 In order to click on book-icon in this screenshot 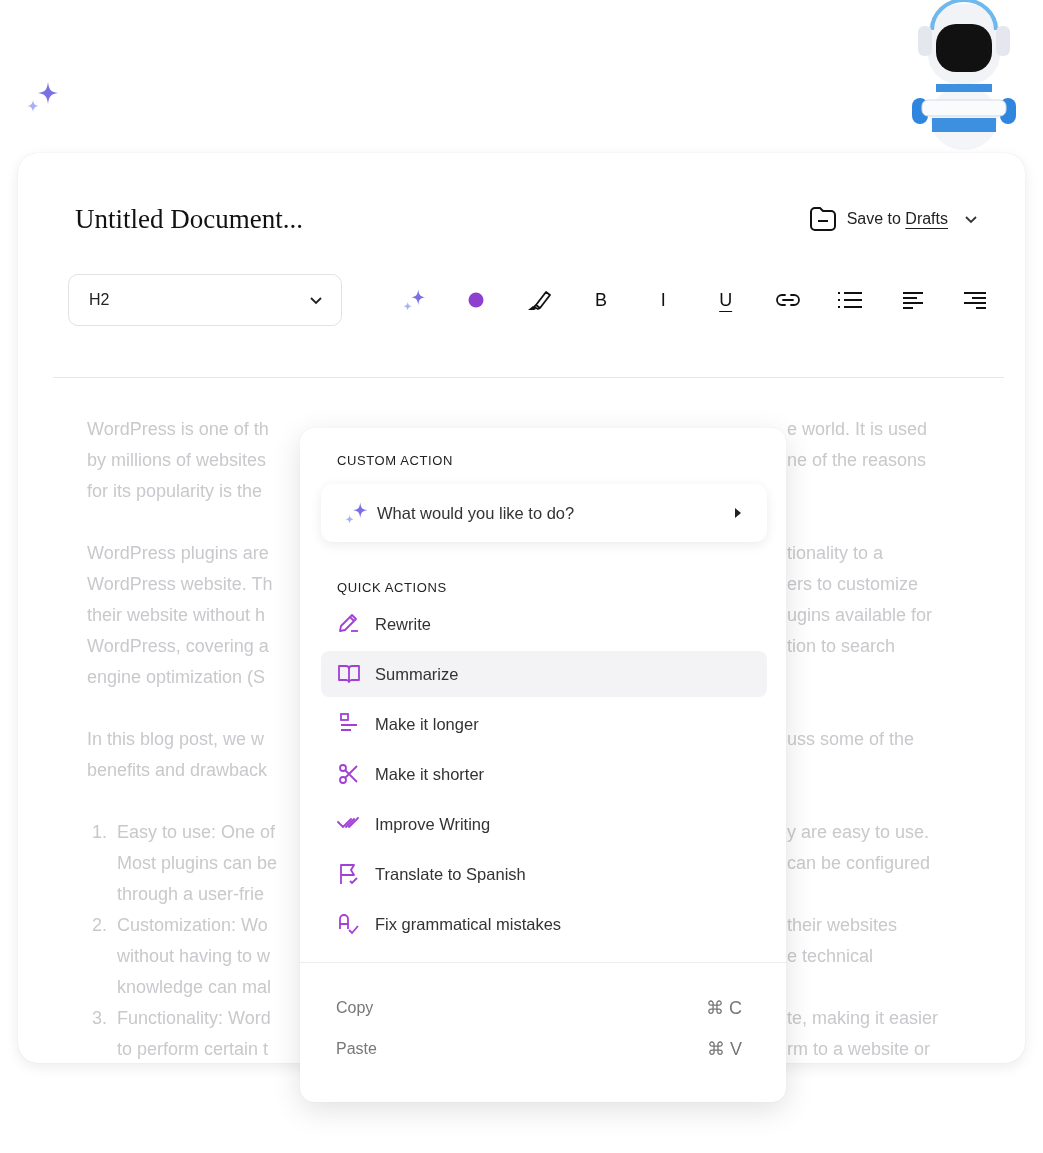, I will do `click(349, 674)`.